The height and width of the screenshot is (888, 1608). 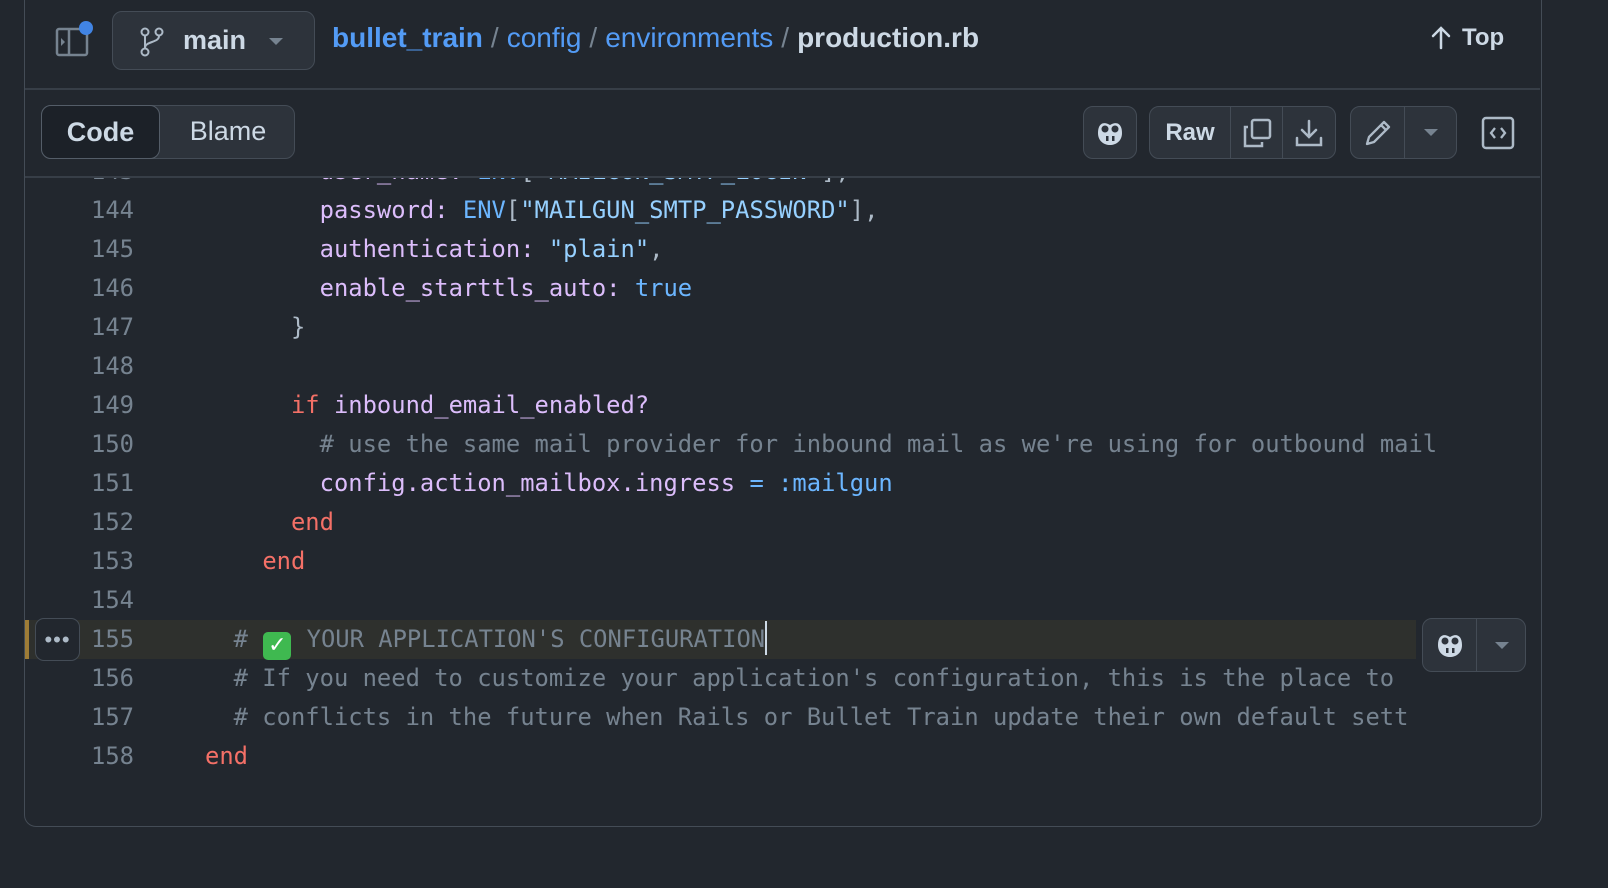 What do you see at coordinates (79, 327) in the screenshot?
I see `line-number: 147` at bounding box center [79, 327].